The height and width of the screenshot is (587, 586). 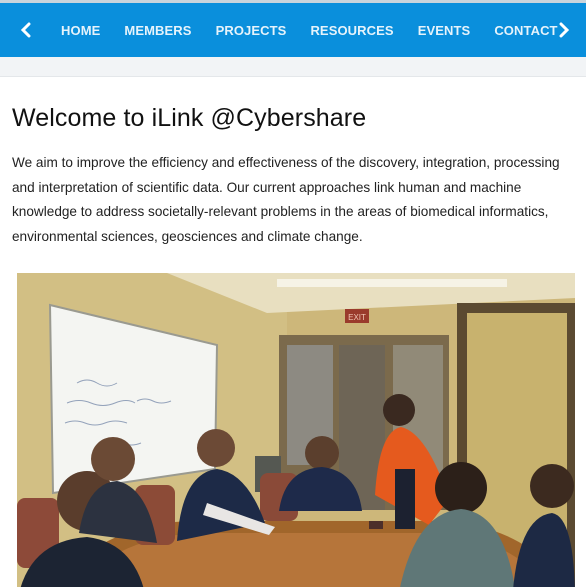 I want to click on nav-item-members: MEMBERS, so click(x=157, y=30).